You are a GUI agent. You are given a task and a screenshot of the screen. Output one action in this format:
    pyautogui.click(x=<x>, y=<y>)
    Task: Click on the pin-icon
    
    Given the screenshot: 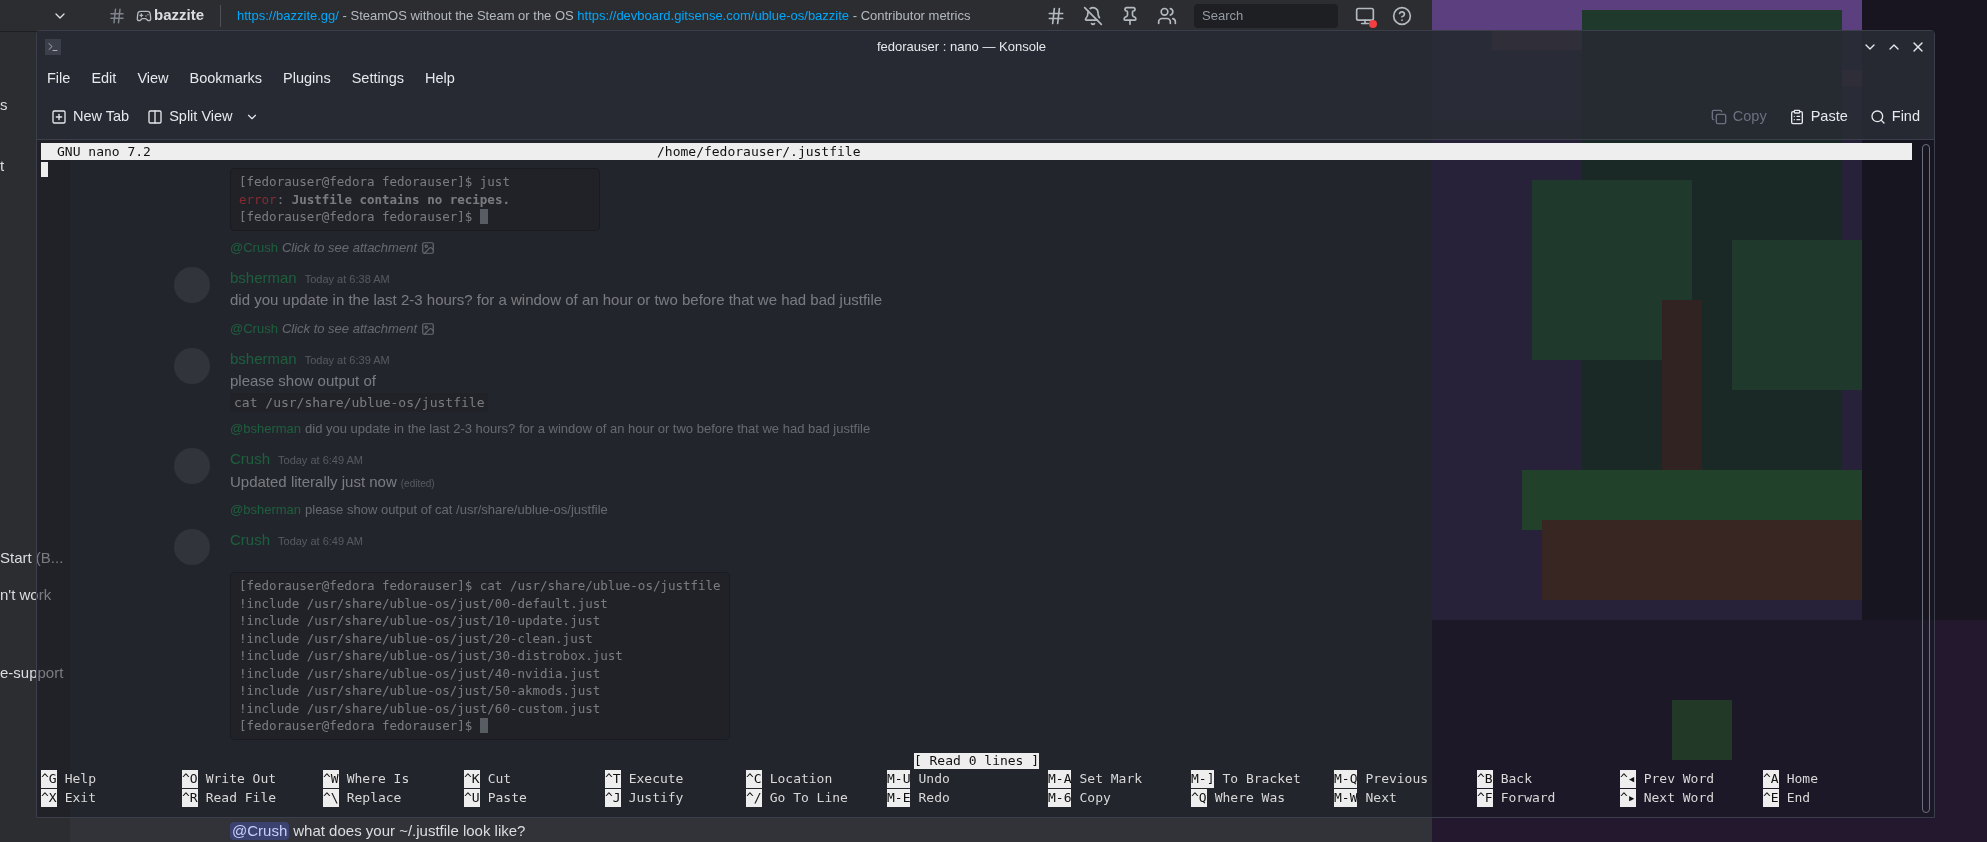 What is the action you would take?
    pyautogui.click(x=1130, y=15)
    